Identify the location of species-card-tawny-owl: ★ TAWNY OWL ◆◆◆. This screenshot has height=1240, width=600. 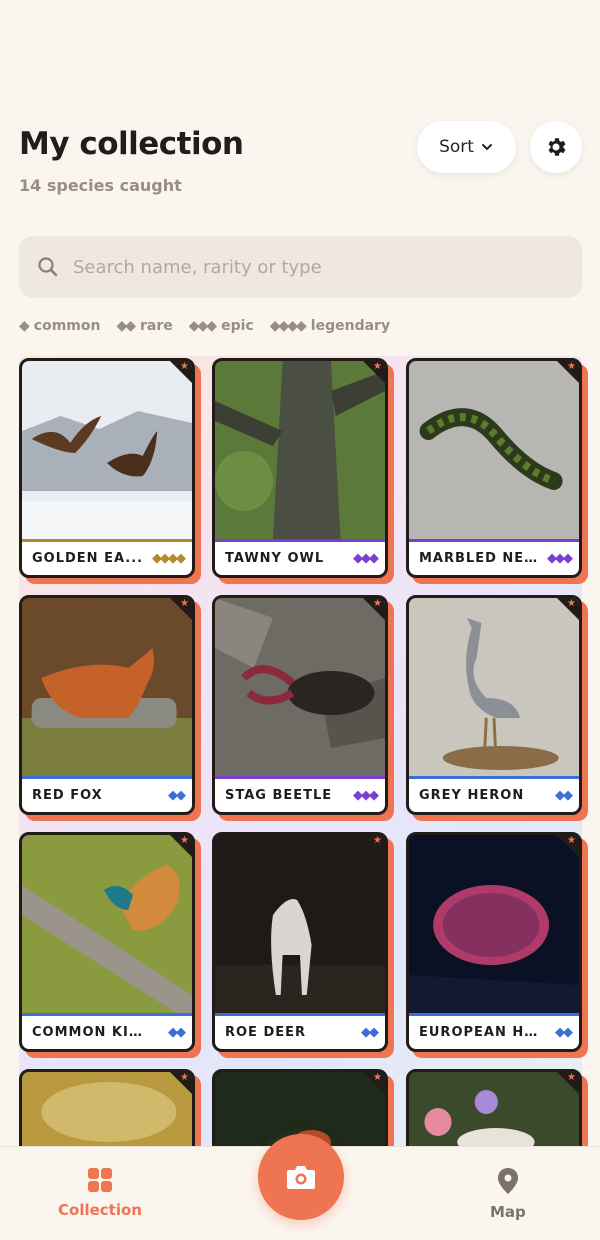
(300, 468).